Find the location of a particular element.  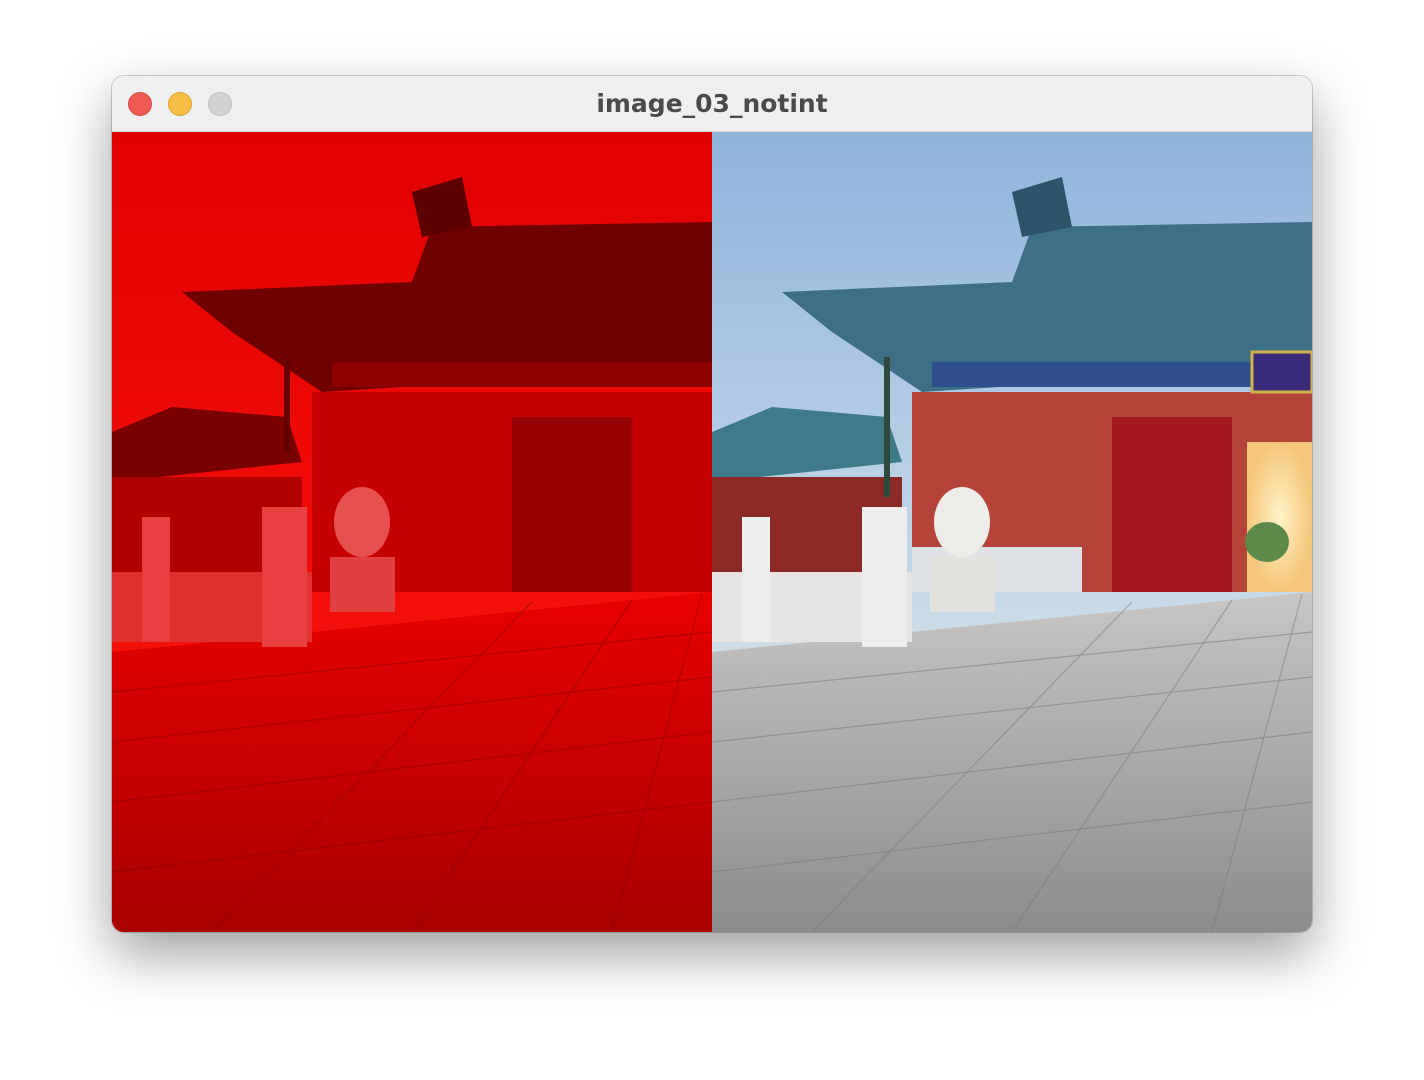

window-title: image_03_notint is located at coordinates (712, 103).